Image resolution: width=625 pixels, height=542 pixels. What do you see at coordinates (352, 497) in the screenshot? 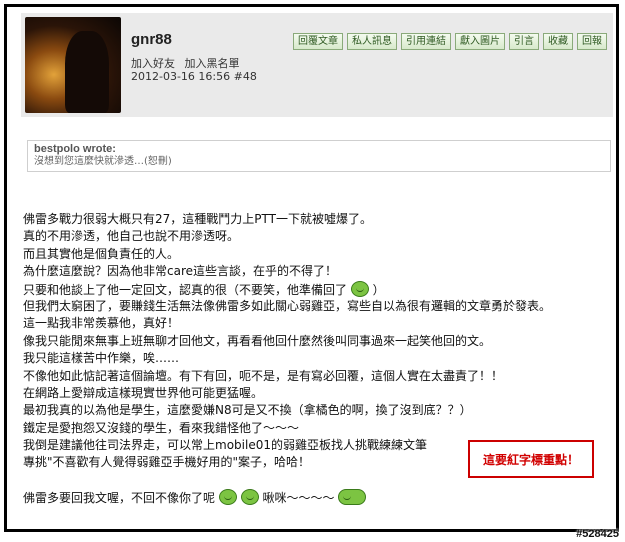
I see `laugh-icon` at bounding box center [352, 497].